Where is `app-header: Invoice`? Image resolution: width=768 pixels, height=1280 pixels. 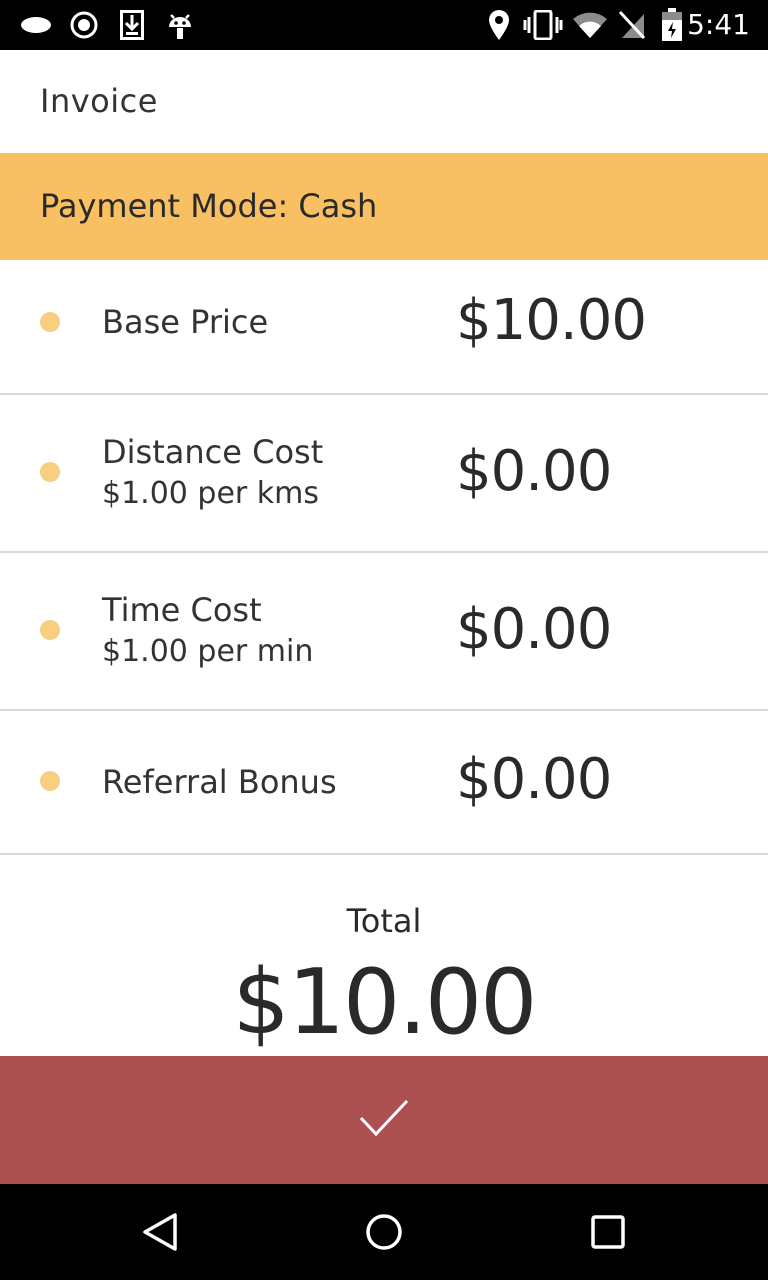 app-header: Invoice is located at coordinates (384, 101).